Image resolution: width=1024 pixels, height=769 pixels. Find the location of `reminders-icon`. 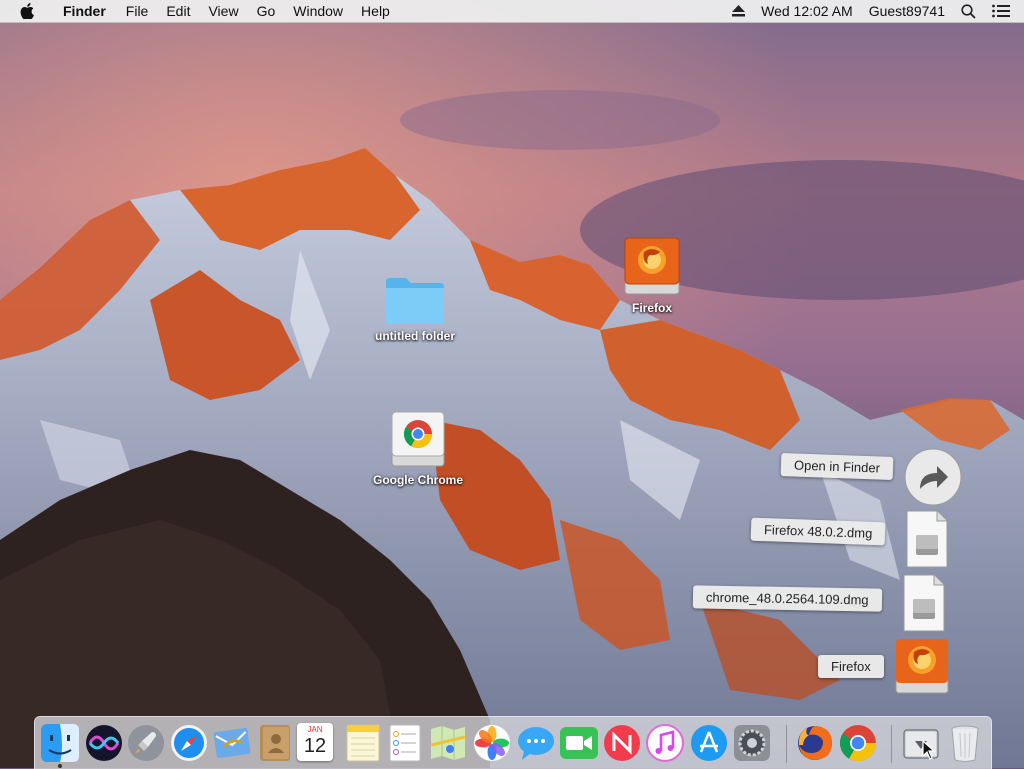

reminders-icon is located at coordinates (405, 743).